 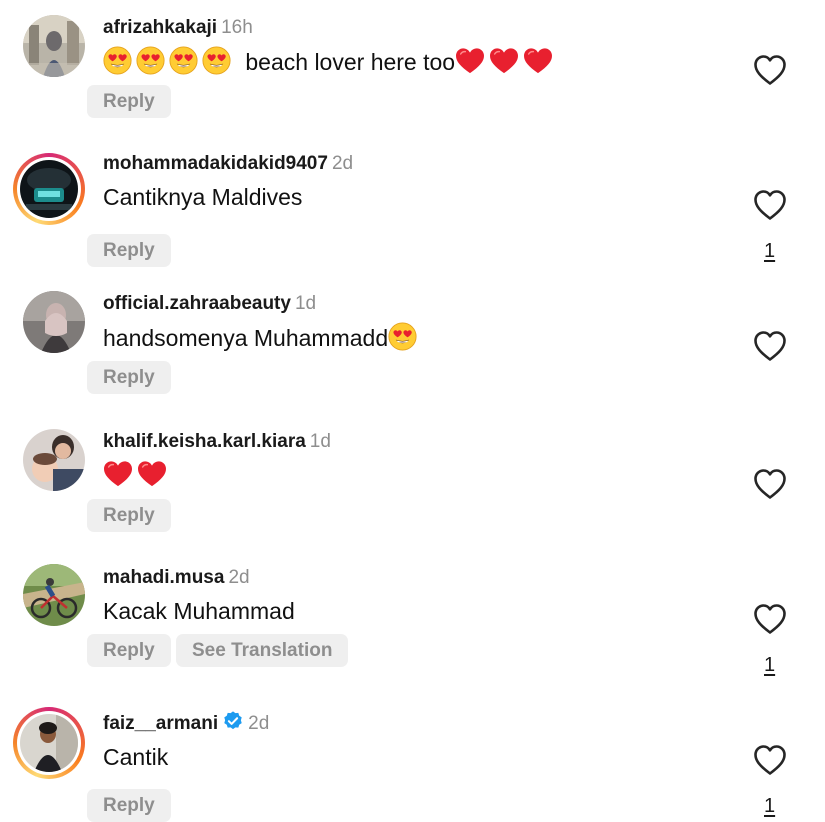 I want to click on comment-meta: afrizahkakaji 16h, so click(x=178, y=28).